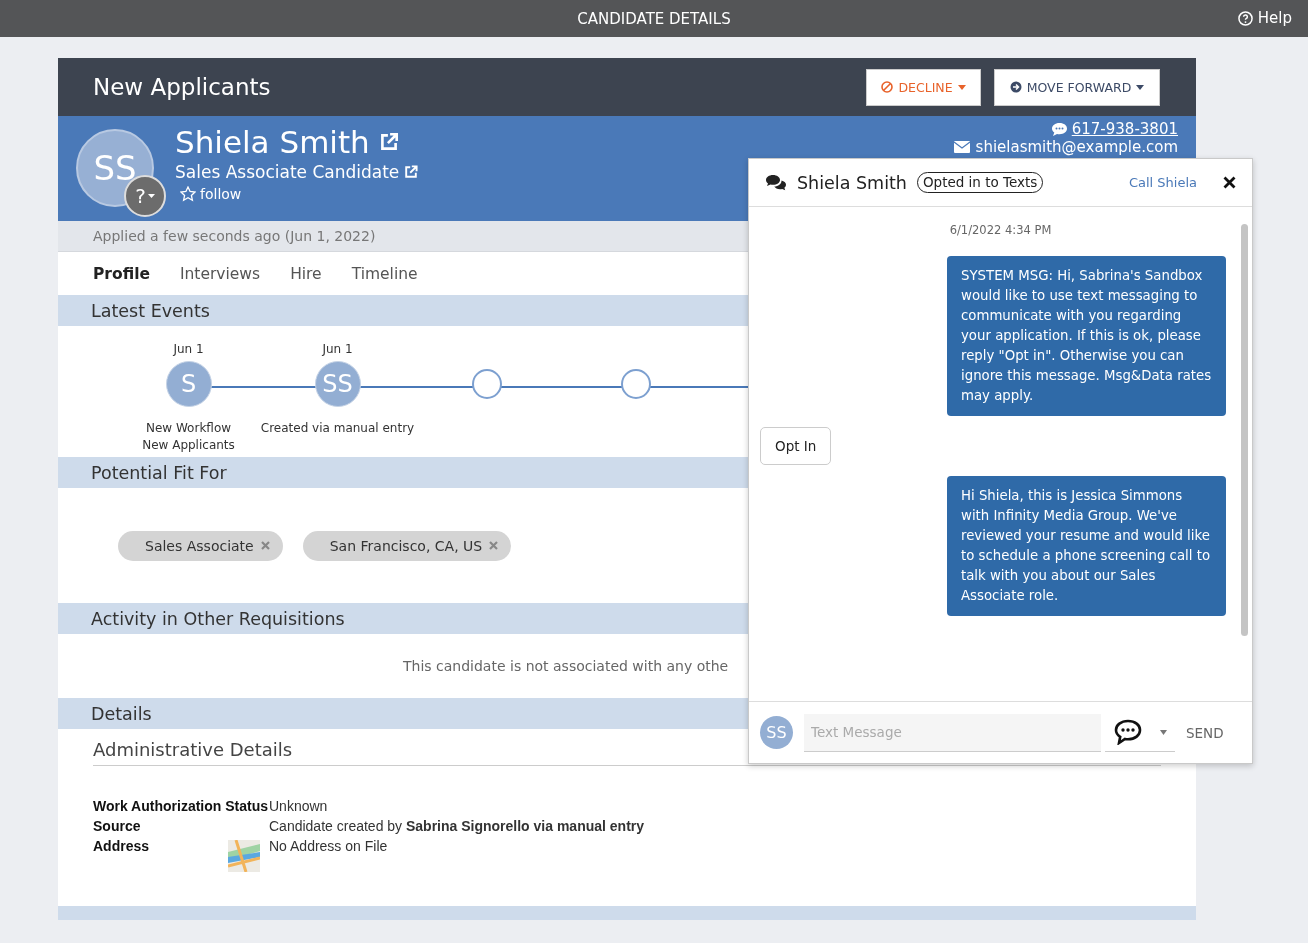  Describe the element at coordinates (1077, 87) in the screenshot. I see `move-forward-button: MOVE FORWARD` at that location.